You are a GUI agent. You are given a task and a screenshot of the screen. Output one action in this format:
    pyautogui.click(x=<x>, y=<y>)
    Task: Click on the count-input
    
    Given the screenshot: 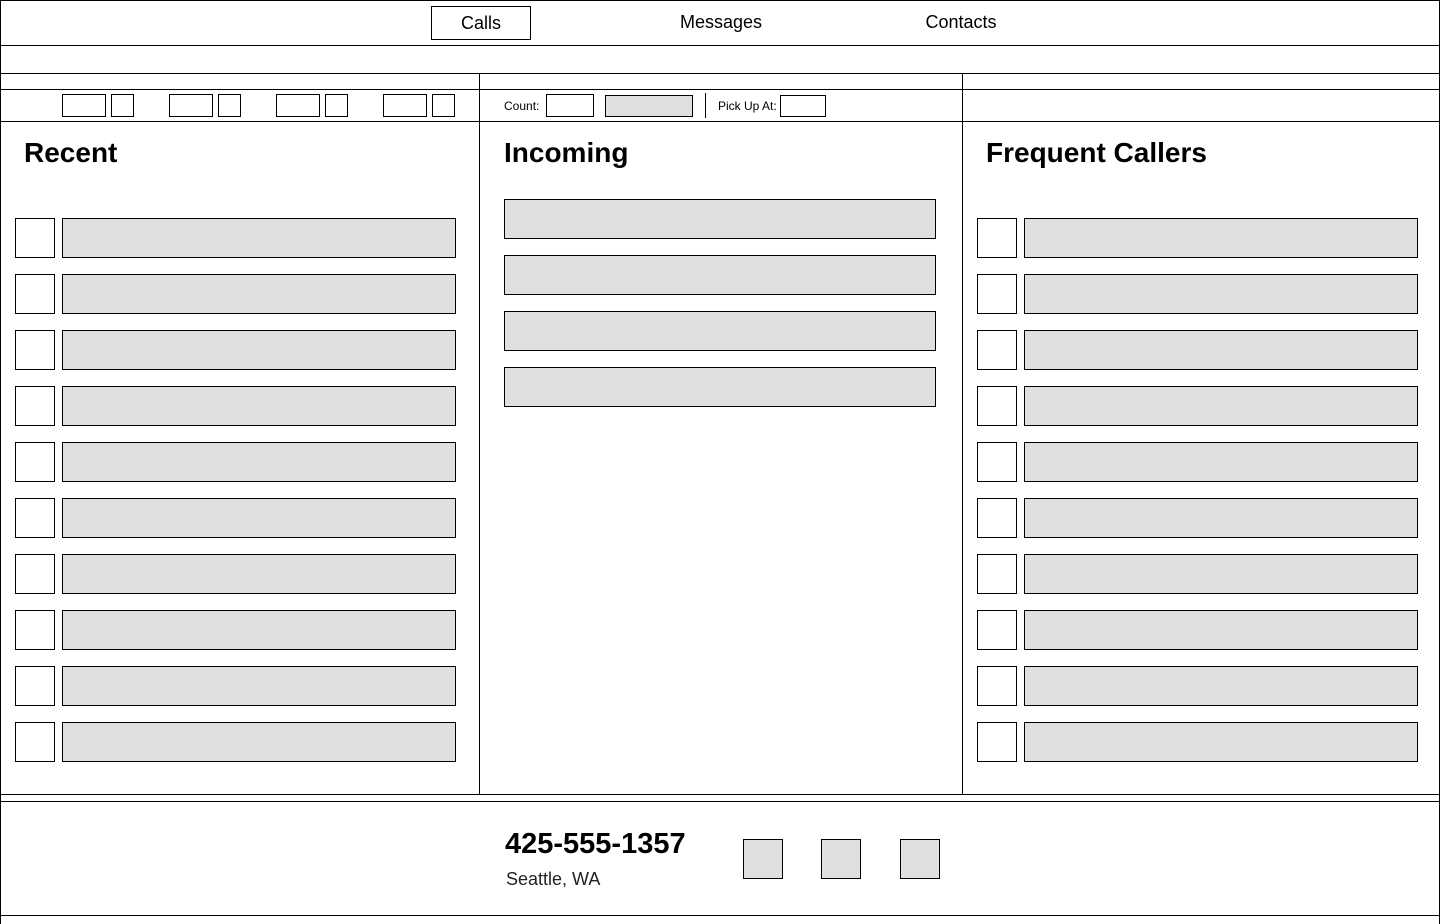 What is the action you would take?
    pyautogui.click(x=570, y=105)
    